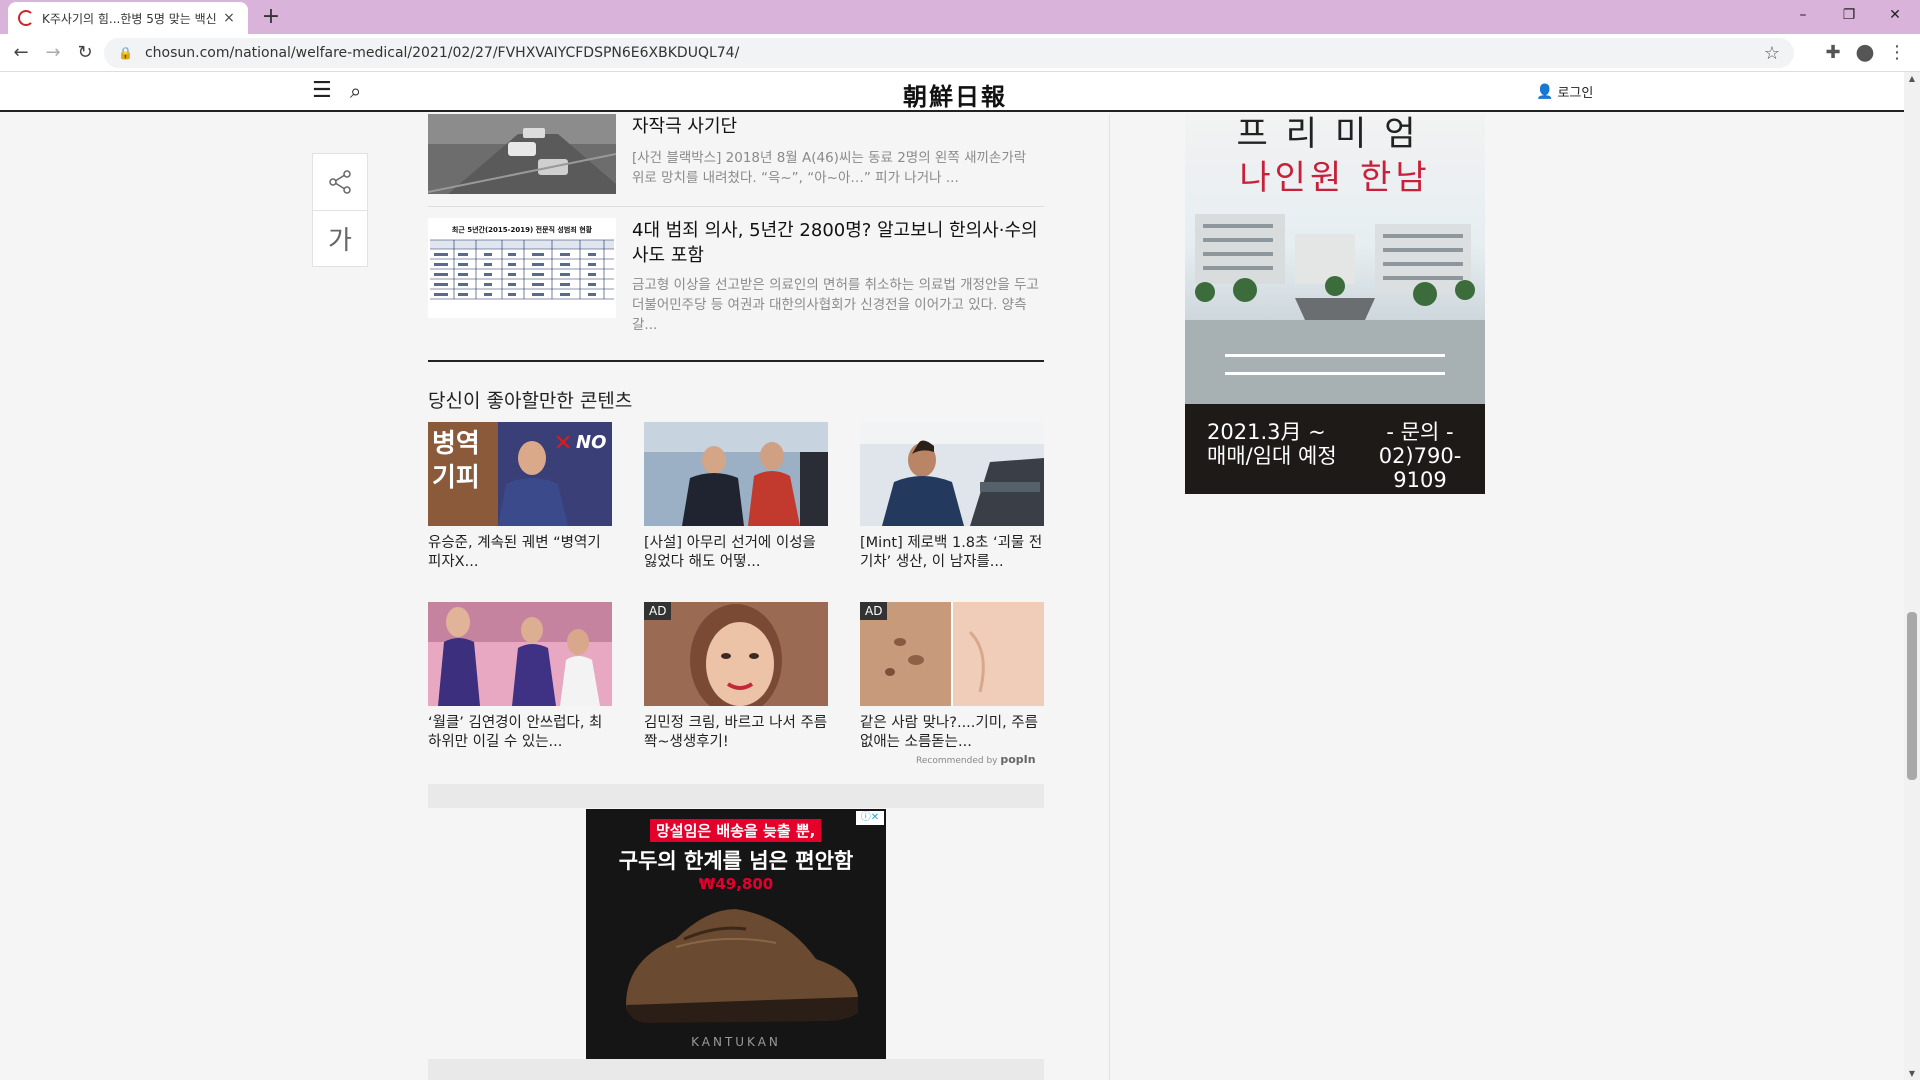 This screenshot has height=1080, width=1920. What do you see at coordinates (1335, 259) in the screenshot?
I see `ad-image: 프리미엄 나인원 한남` at bounding box center [1335, 259].